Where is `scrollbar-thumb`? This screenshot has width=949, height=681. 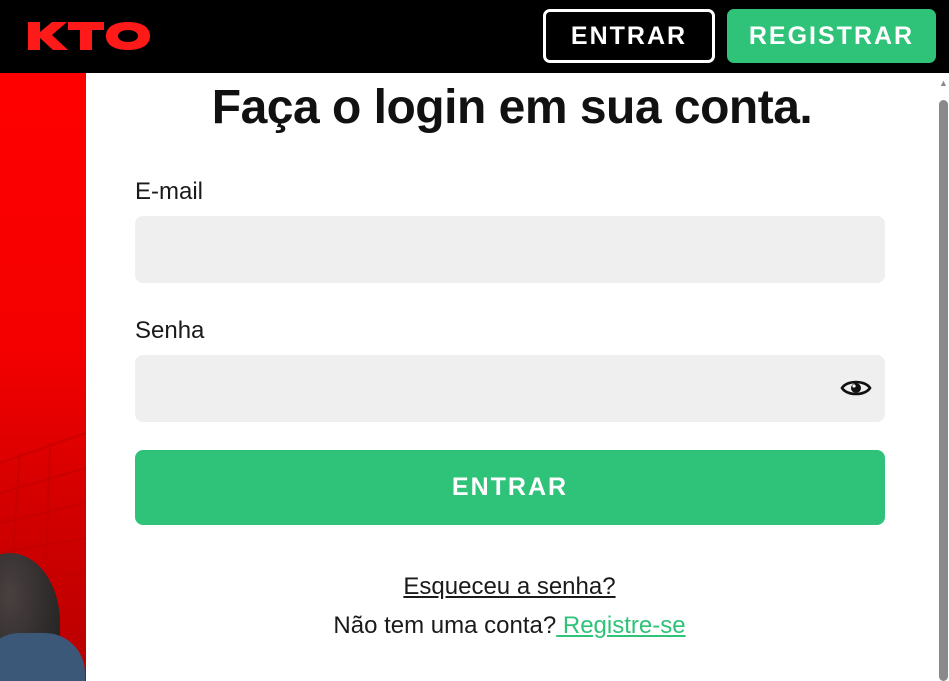
scrollbar-thumb is located at coordinates (943, 390).